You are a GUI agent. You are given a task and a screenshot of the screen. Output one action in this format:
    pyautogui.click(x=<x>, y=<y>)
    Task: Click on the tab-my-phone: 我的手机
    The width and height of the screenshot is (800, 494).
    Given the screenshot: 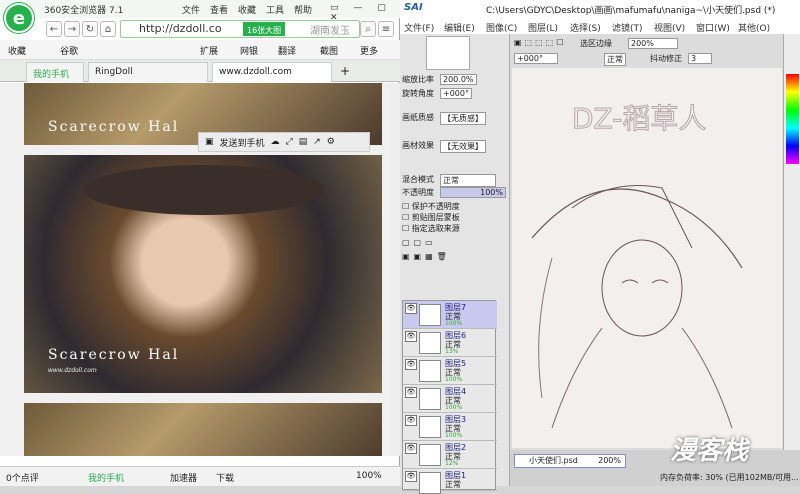 What is the action you would take?
    pyautogui.click(x=55, y=72)
    